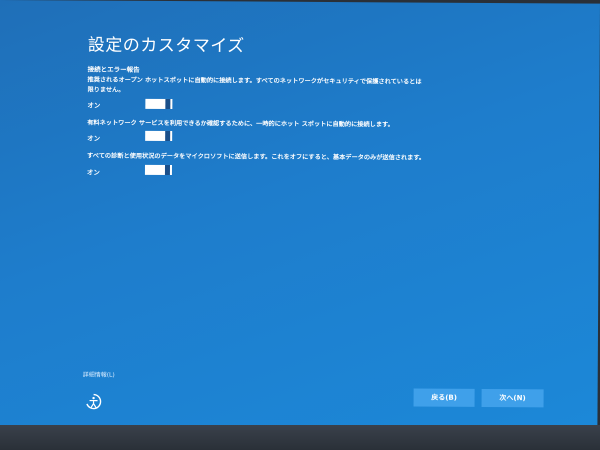 The width and height of the screenshot is (600, 450). I want to click on toggle-paid-hotspots, so click(159, 136).